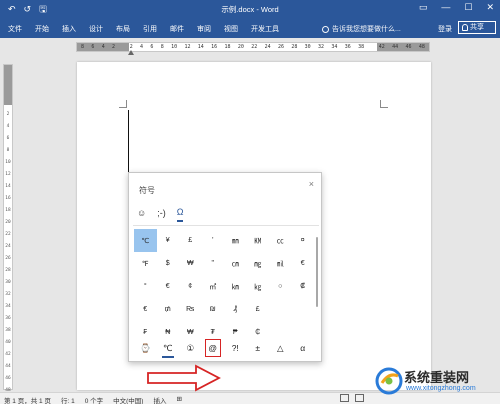  What do you see at coordinates (168, 348) in the screenshot?
I see `recent-symbol-cell: ℃` at bounding box center [168, 348].